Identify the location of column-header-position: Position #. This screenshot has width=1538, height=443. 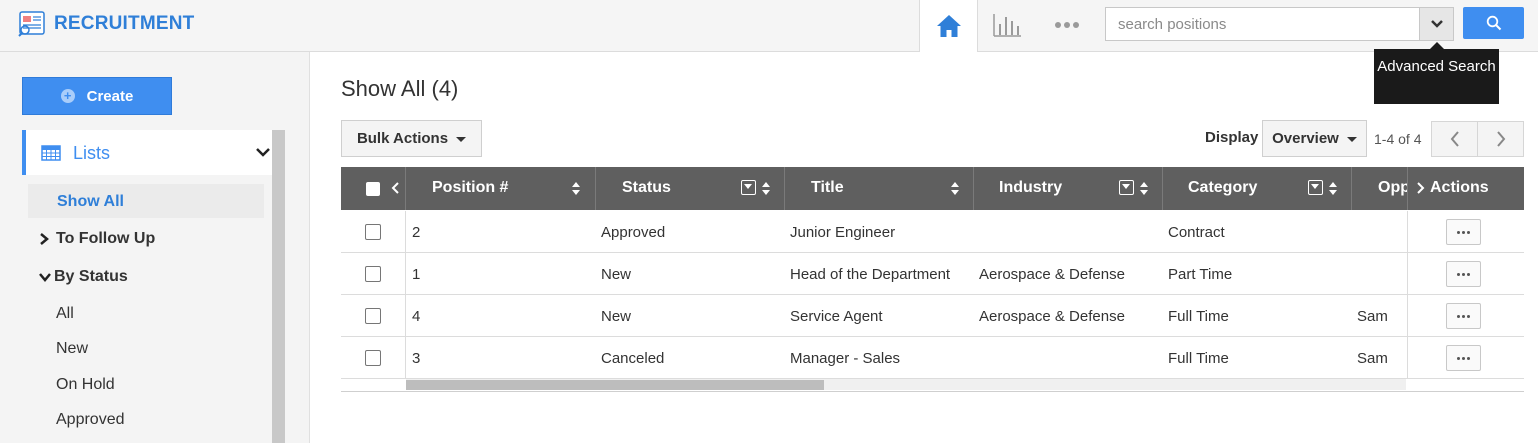
(501, 188).